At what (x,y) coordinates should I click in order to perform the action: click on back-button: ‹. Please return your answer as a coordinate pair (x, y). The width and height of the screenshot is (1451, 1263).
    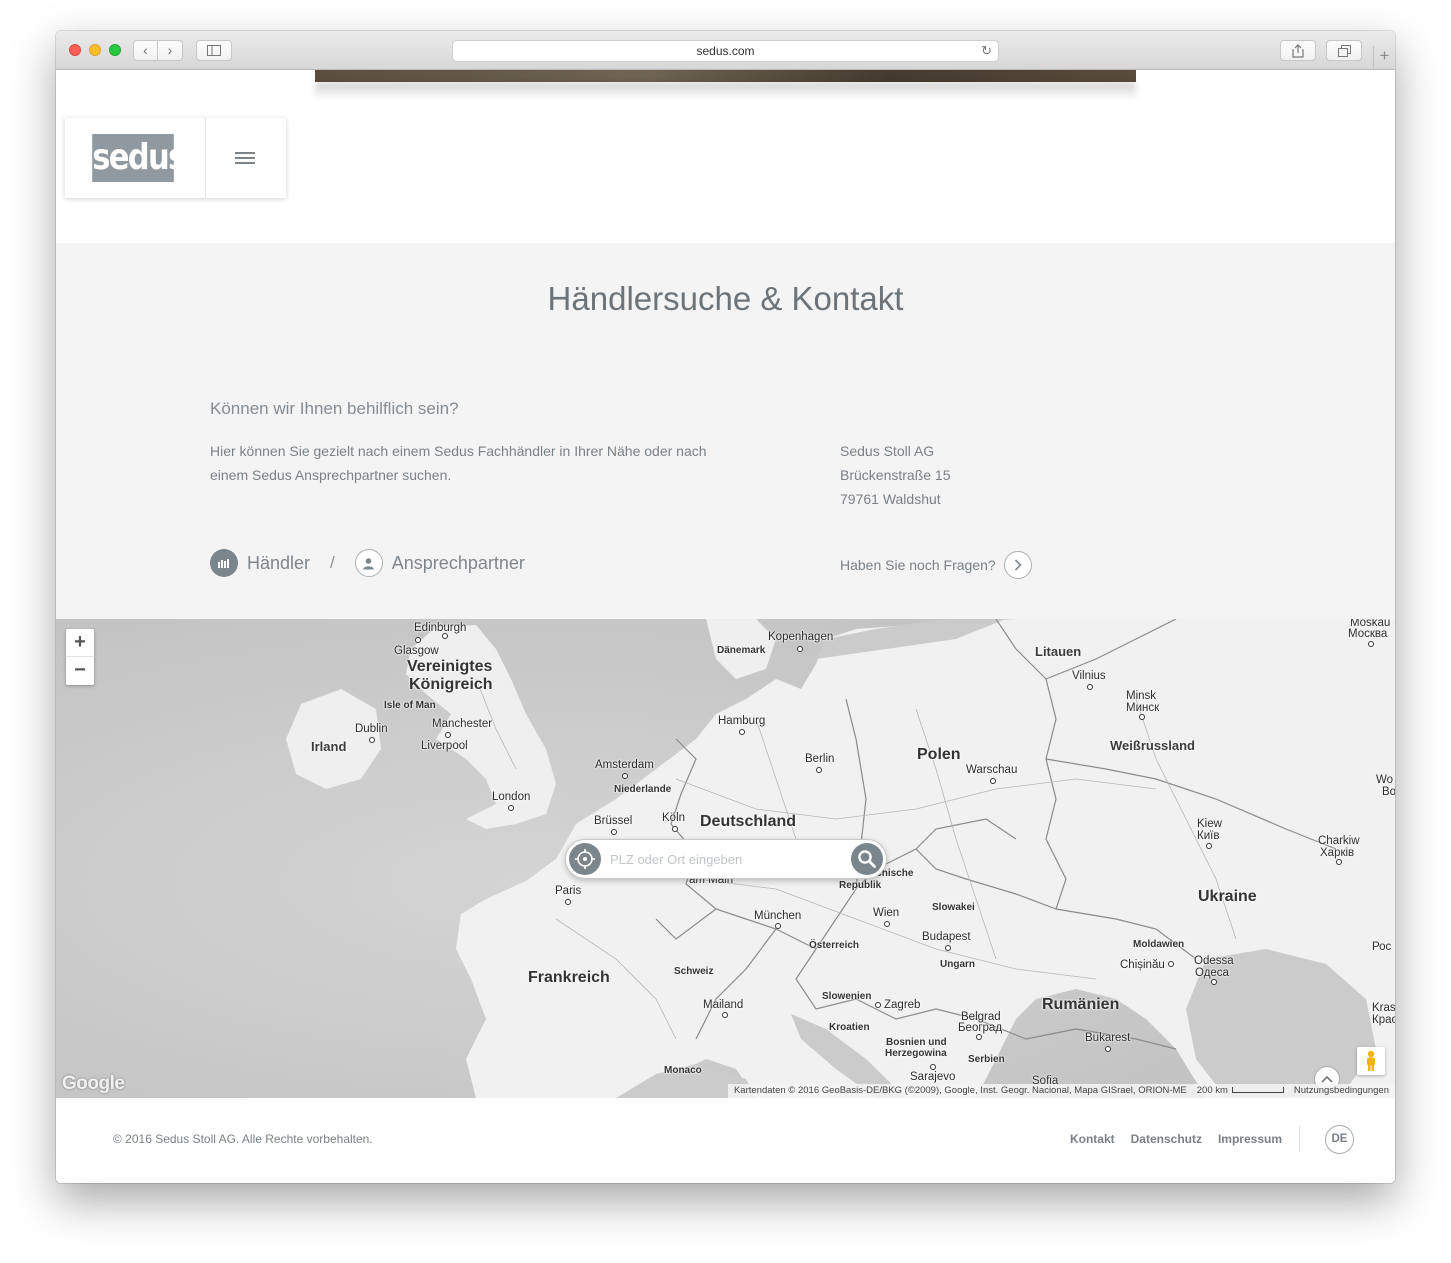
    Looking at the image, I should click on (145, 50).